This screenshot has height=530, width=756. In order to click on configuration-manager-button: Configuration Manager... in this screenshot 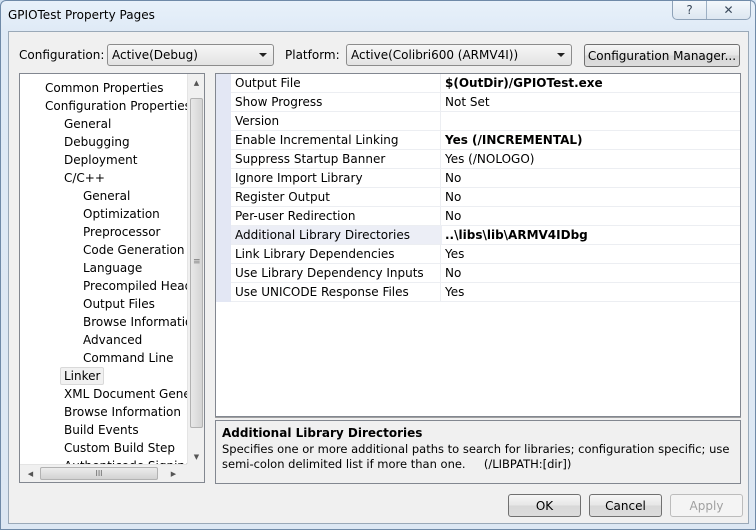, I will do `click(662, 55)`.